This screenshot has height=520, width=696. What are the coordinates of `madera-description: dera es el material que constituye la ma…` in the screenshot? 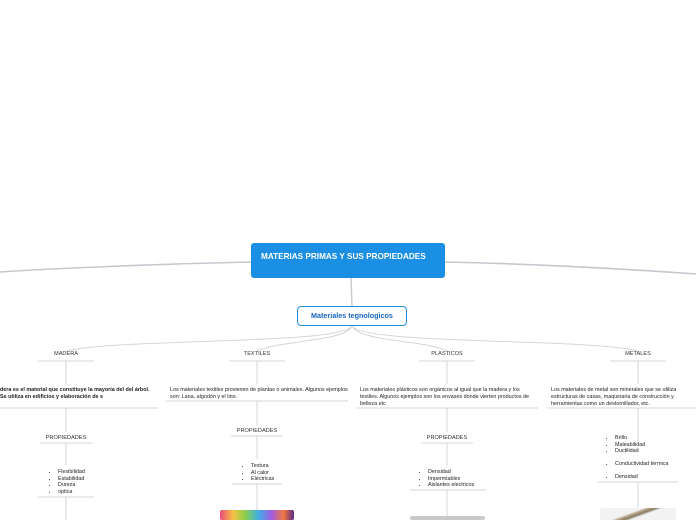 It's located at (78, 394).